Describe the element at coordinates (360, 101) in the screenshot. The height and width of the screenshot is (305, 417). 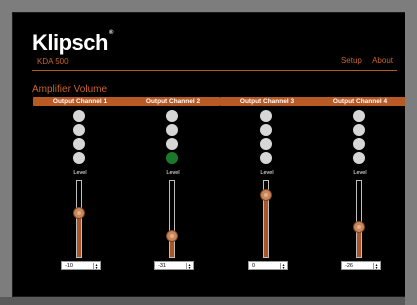
I see `channel-header: Output Channel 4` at that location.